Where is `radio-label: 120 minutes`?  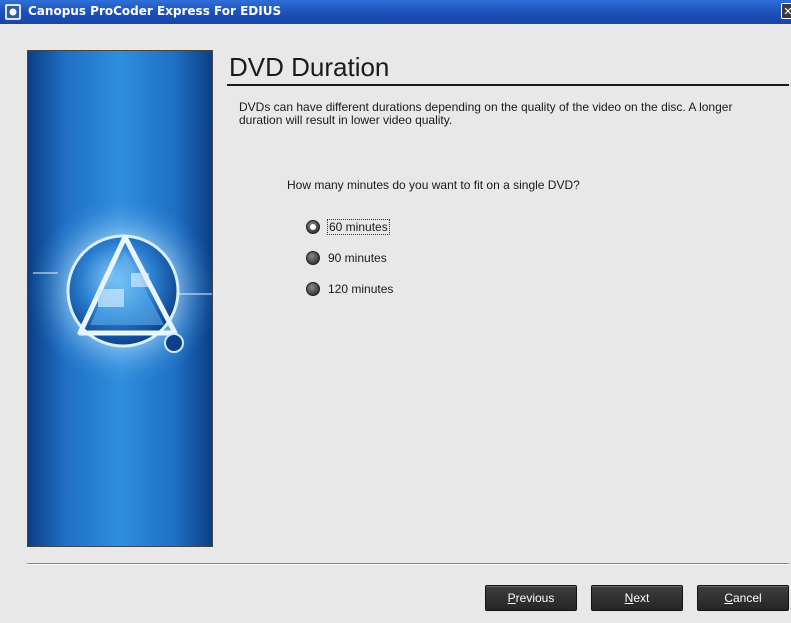
radio-label: 120 minutes is located at coordinates (360, 289).